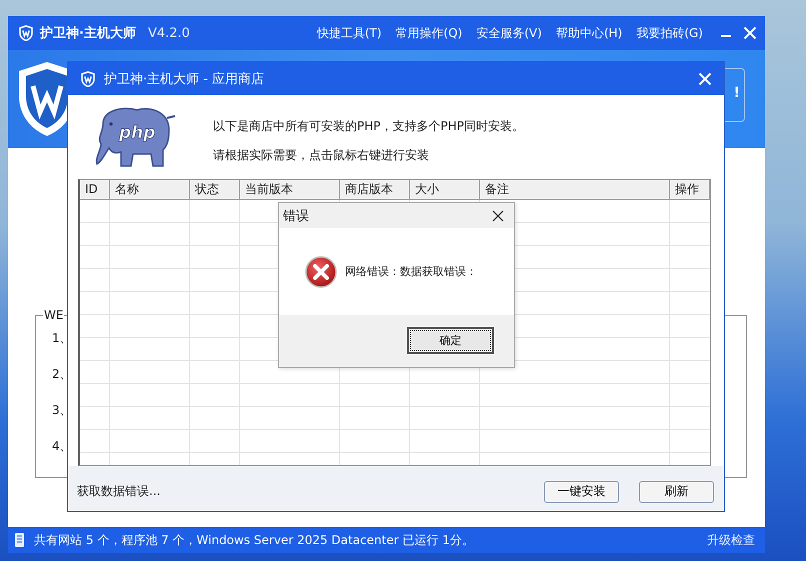 The width and height of the screenshot is (806, 561). I want to click on upgrade-link: 升级检查, so click(731, 540).